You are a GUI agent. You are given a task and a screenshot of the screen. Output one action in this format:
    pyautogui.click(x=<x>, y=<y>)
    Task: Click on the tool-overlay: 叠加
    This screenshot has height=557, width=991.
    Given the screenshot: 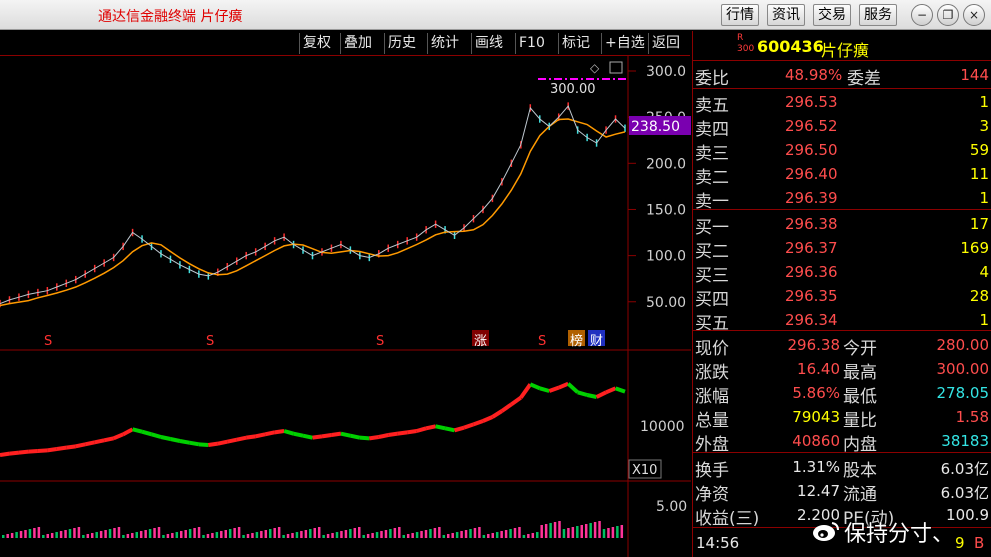 What is the action you would take?
    pyautogui.click(x=357, y=43)
    